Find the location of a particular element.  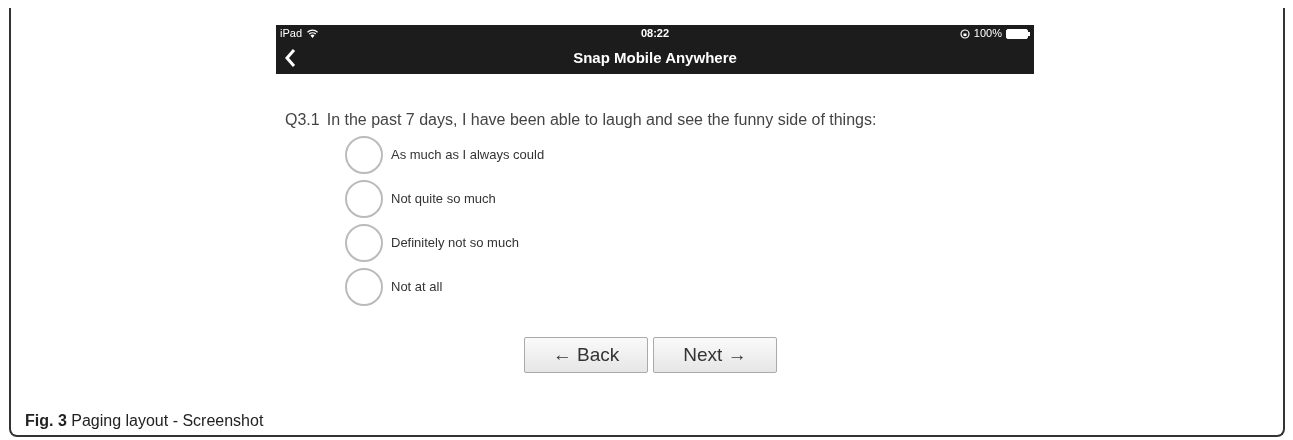

option-label: Not quite so much is located at coordinates (443, 199).